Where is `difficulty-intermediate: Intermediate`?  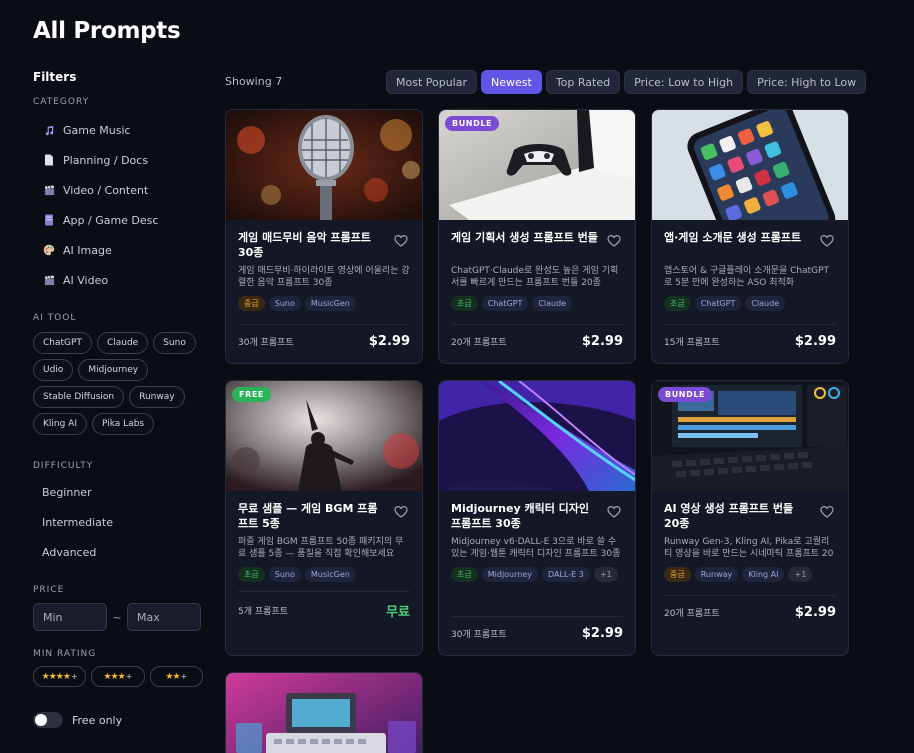
difficulty-intermediate: Intermediate is located at coordinates (118, 522).